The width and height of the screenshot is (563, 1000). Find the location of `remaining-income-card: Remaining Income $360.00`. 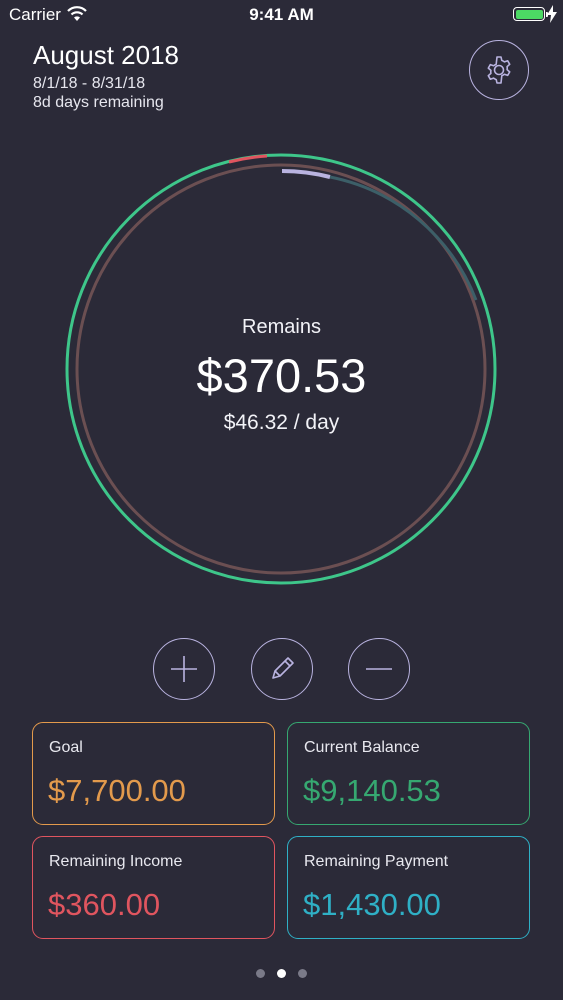

remaining-income-card: Remaining Income $360.00 is located at coordinates (153, 887).